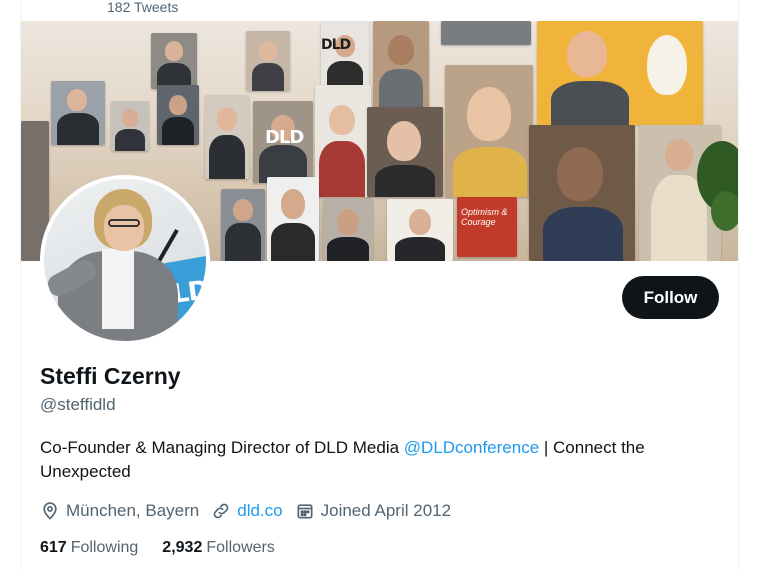 The image size is (771, 569). Describe the element at coordinates (305, 511) in the screenshot. I see `calendar-icon` at that location.